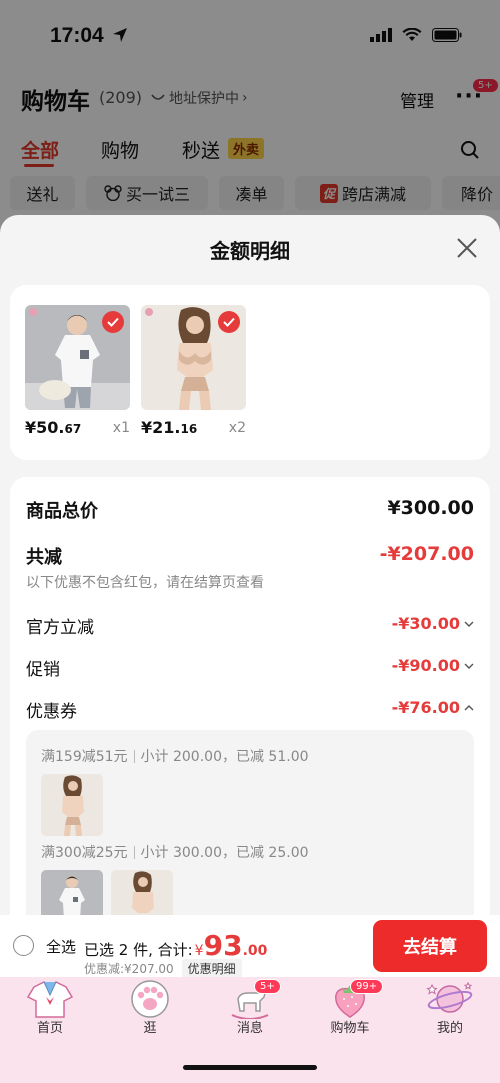  I want to click on selected-total: 已选 2 件, 合计: ¥ 93 .00, so click(176, 945).